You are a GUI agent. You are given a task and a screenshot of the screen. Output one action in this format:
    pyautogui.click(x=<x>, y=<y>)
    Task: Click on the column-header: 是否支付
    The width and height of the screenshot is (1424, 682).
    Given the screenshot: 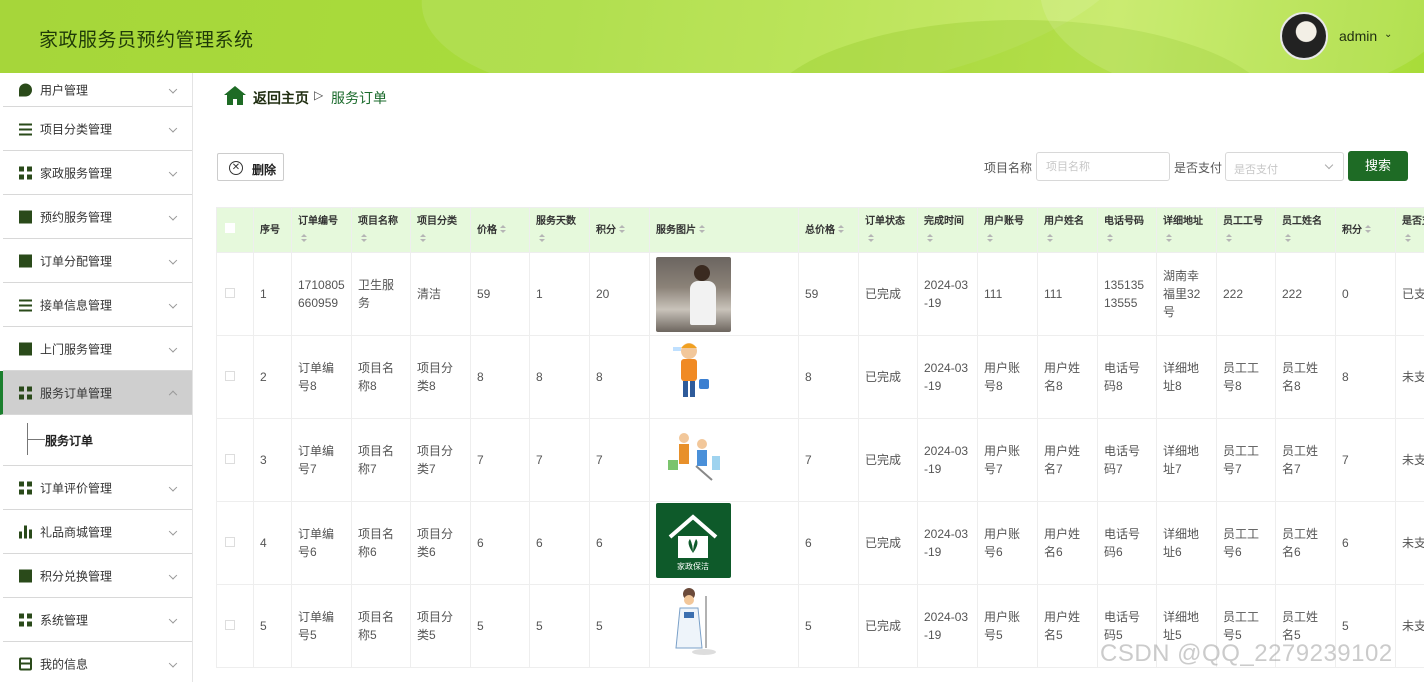 What is the action you would take?
    pyautogui.click(x=1409, y=230)
    